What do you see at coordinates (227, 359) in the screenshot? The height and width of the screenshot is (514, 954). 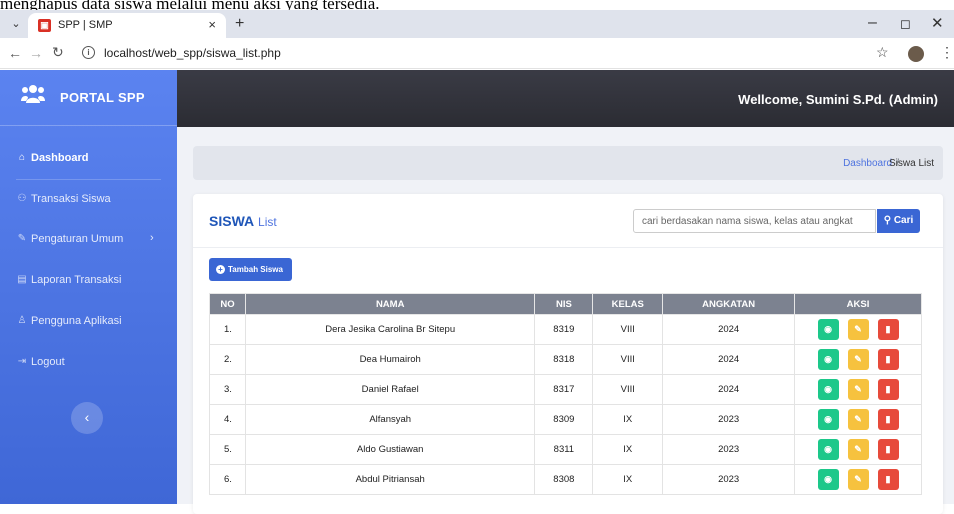 I see `cell-no: 2.` at bounding box center [227, 359].